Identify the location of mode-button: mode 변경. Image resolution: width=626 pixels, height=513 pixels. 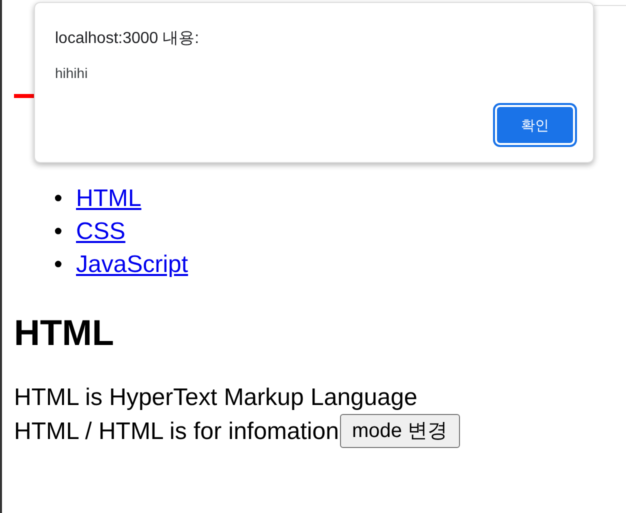
(400, 431).